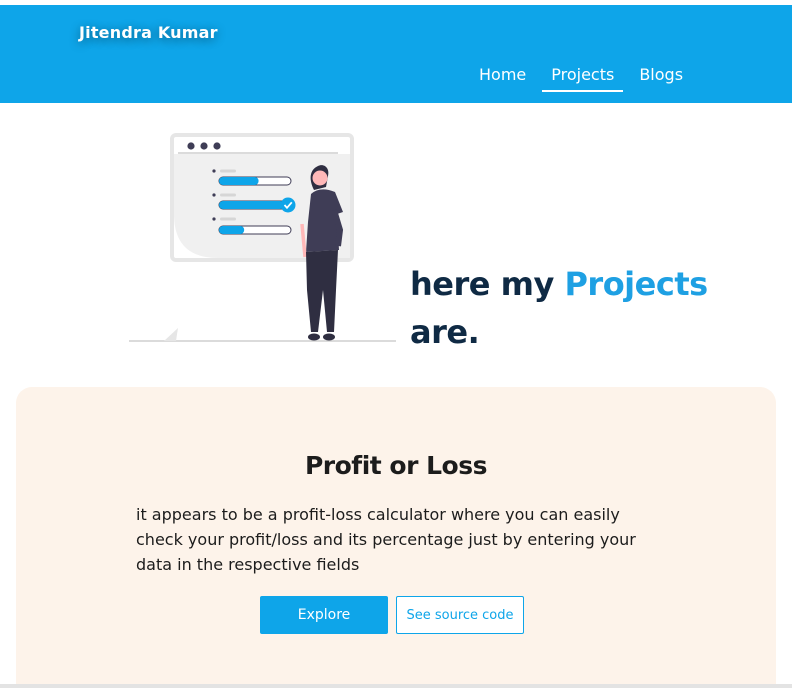  Describe the element at coordinates (396, 465) in the screenshot. I see `project-title: Profit or Loss` at that location.